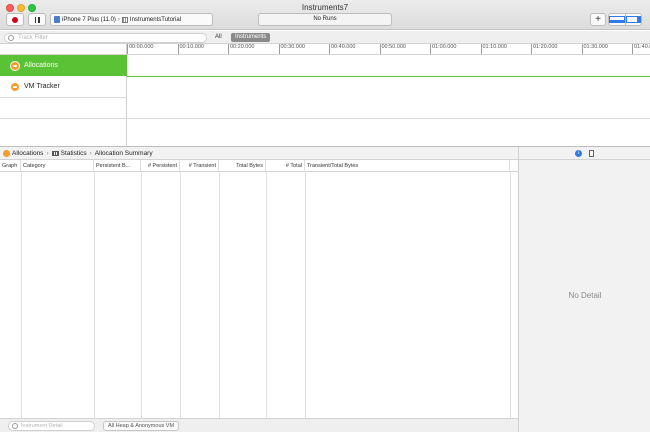 The height and width of the screenshot is (432, 650). I want to click on timeline-tick: 00:20.000, so click(241, 49).